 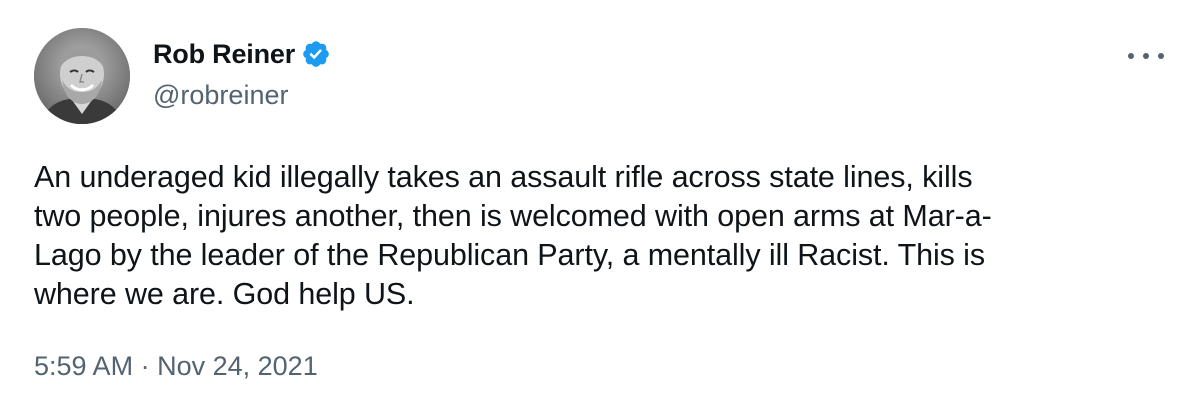 I want to click on verified-badge-icon, so click(x=316, y=54).